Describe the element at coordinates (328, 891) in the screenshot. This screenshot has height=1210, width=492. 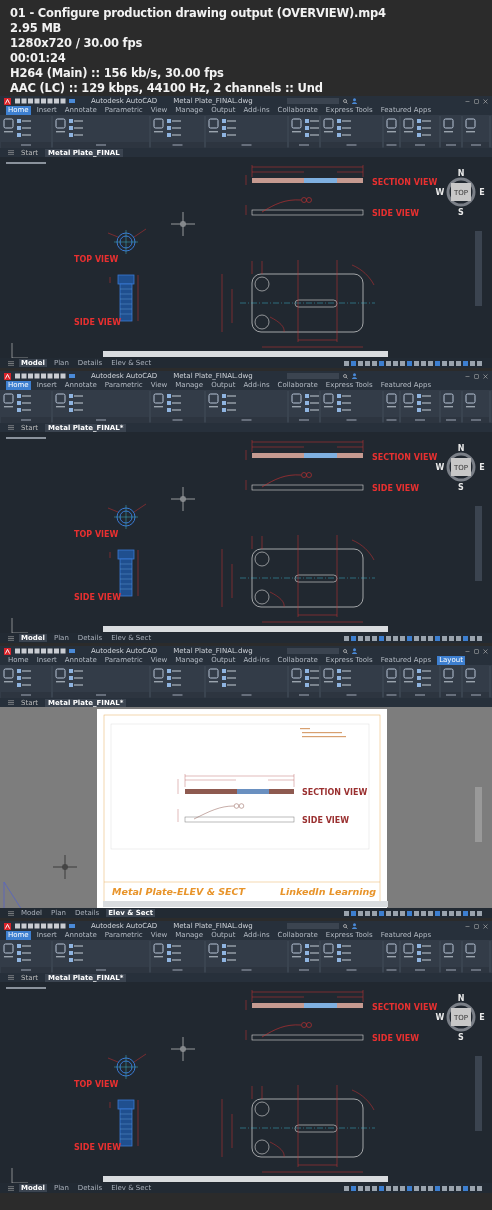
I see `company-name: LinkedIn Learning` at that location.